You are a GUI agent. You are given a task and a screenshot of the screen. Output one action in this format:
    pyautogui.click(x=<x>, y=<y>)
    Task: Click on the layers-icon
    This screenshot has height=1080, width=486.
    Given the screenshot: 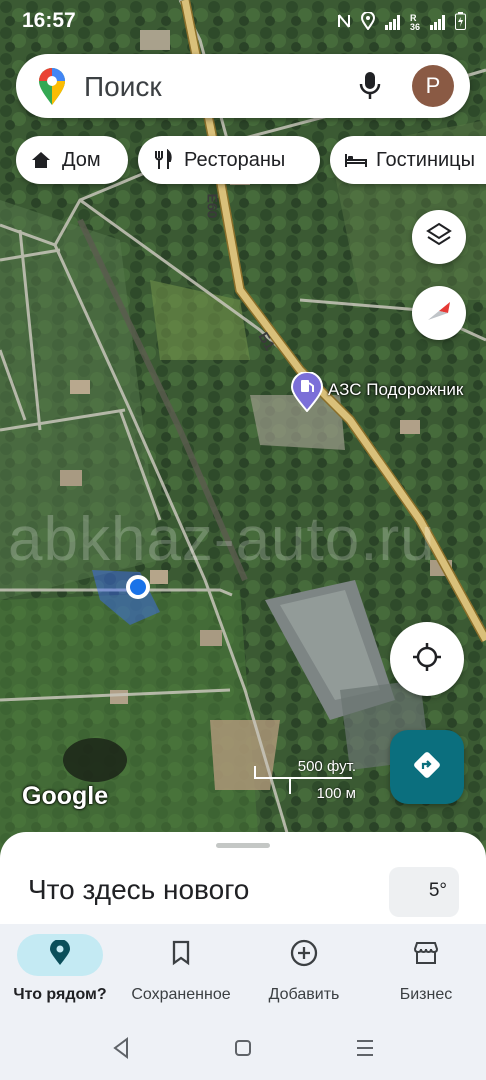 What is the action you would take?
    pyautogui.click(x=439, y=237)
    